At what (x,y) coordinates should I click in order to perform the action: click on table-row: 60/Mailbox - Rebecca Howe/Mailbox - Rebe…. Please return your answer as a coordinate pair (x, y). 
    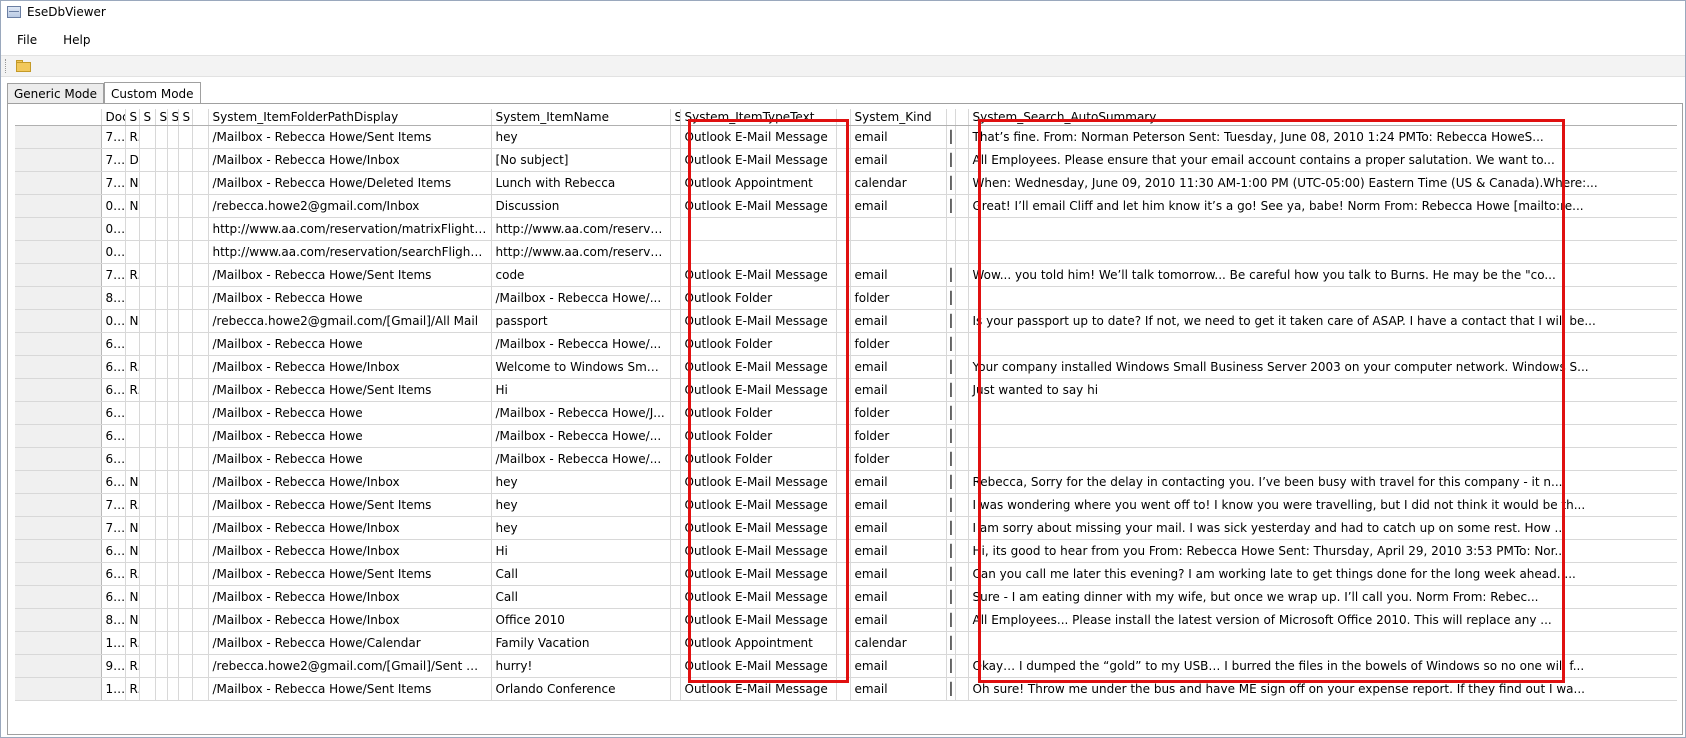
    Looking at the image, I should click on (846, 413).